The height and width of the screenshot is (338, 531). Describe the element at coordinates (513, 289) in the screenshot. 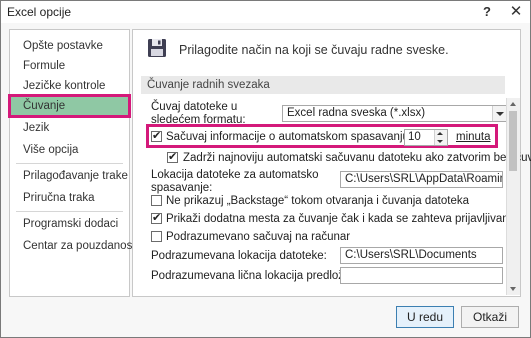

I see `scroll-down-icon` at that location.